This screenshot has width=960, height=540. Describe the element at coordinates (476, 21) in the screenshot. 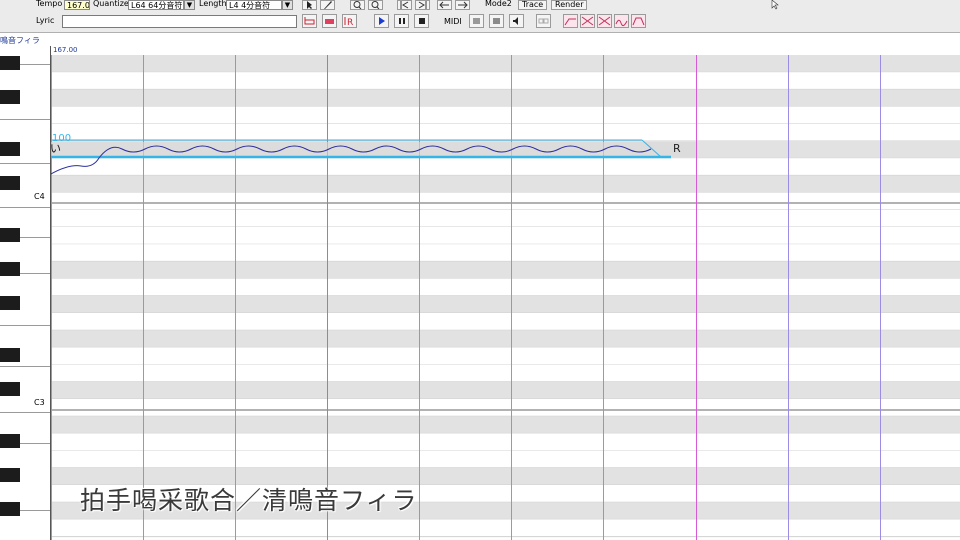

I see `midi-record-icon` at that location.